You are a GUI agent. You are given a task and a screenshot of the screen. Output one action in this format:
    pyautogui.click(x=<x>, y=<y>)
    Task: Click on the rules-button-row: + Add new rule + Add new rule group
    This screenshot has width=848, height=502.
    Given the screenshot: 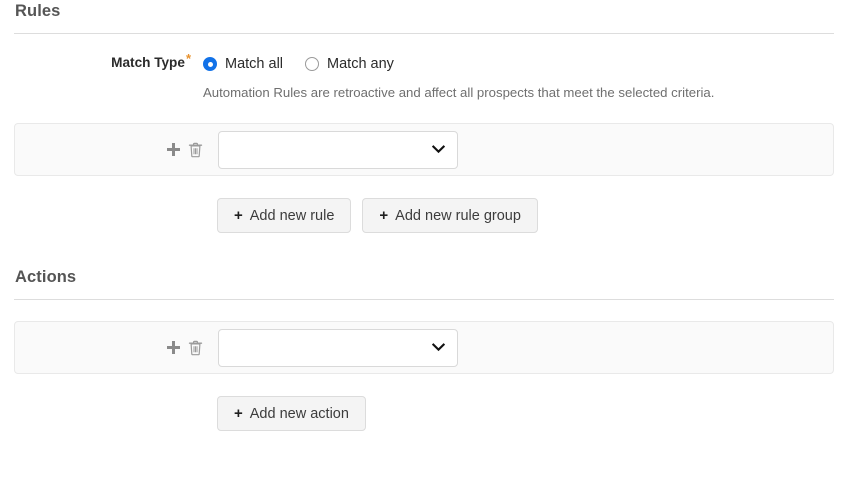 What is the action you would take?
    pyautogui.click(x=532, y=215)
    